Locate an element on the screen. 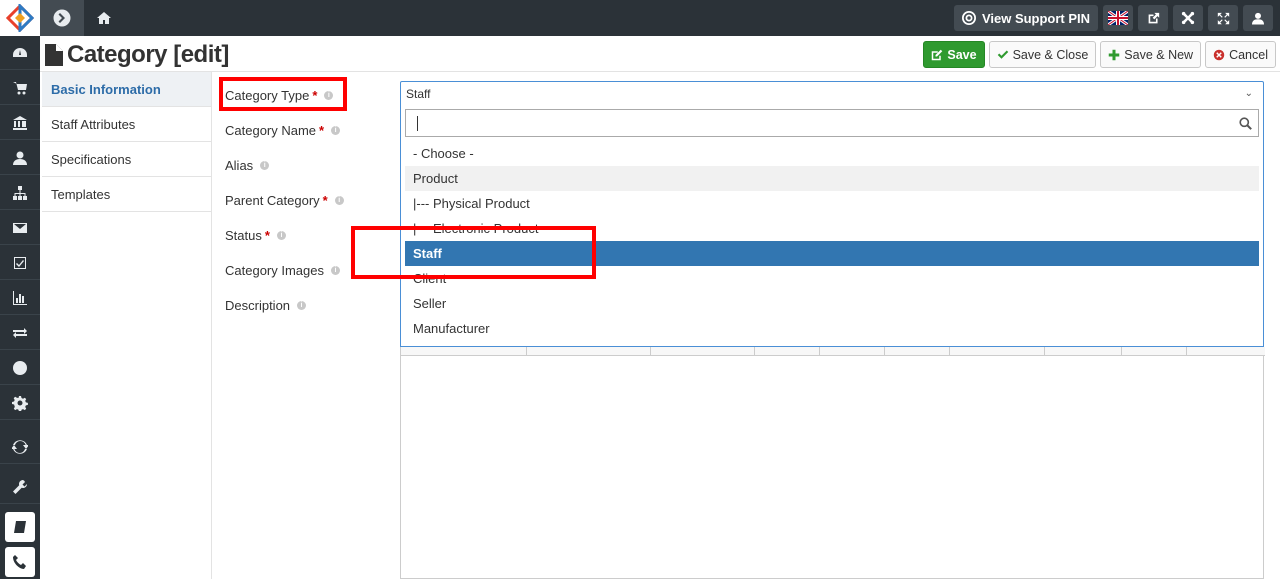 This screenshot has width=1280, height=579. option-seller: Seller is located at coordinates (832, 303).